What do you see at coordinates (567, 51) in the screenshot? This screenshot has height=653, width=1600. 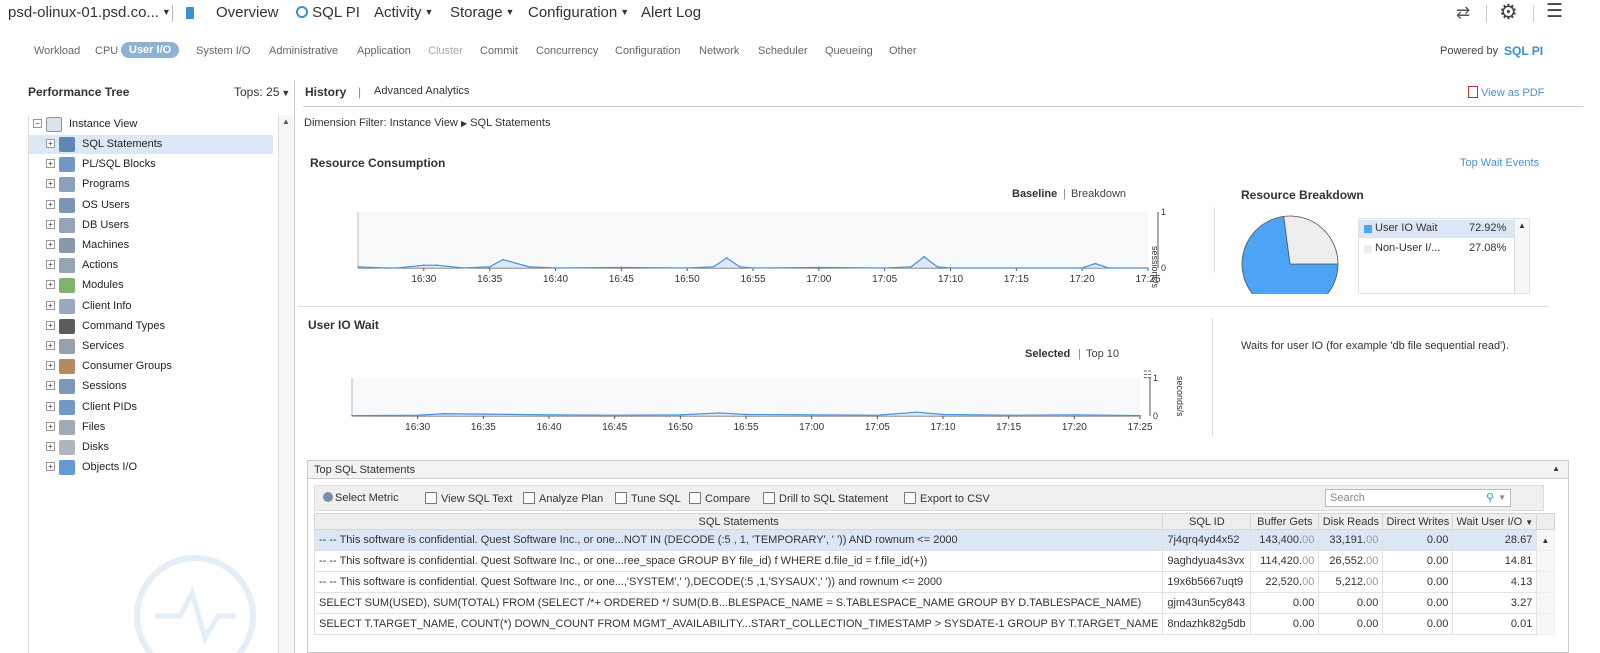 I see `tab-concurrency: Concurrency` at bounding box center [567, 51].